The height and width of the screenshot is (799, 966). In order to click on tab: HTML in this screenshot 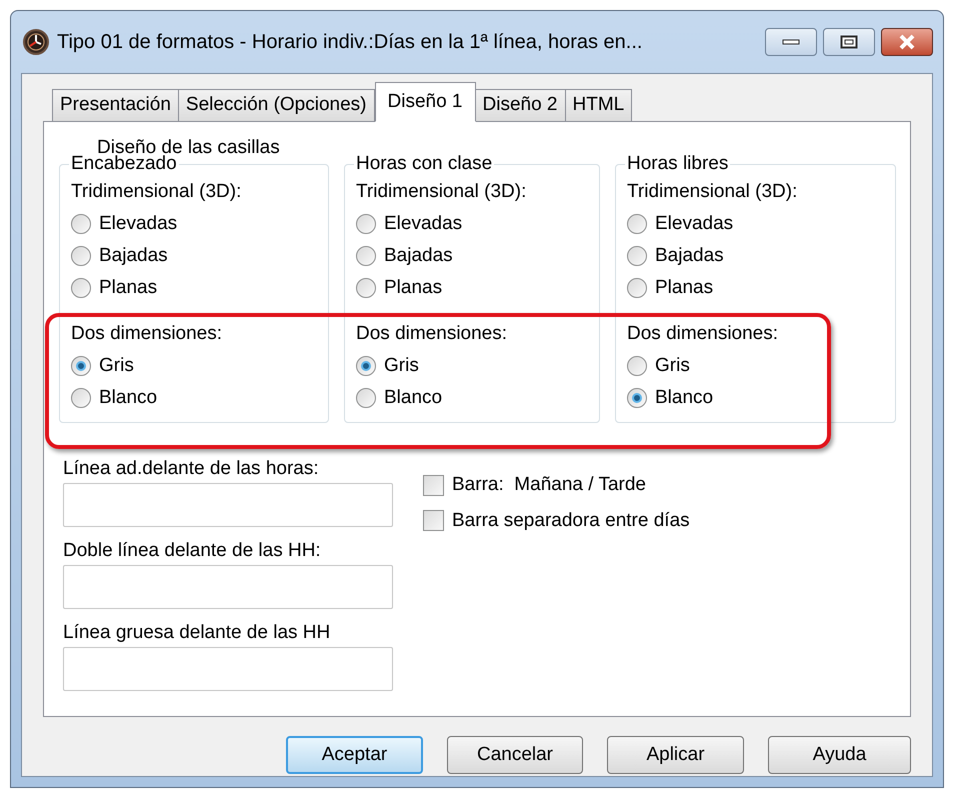, I will do `click(598, 105)`.